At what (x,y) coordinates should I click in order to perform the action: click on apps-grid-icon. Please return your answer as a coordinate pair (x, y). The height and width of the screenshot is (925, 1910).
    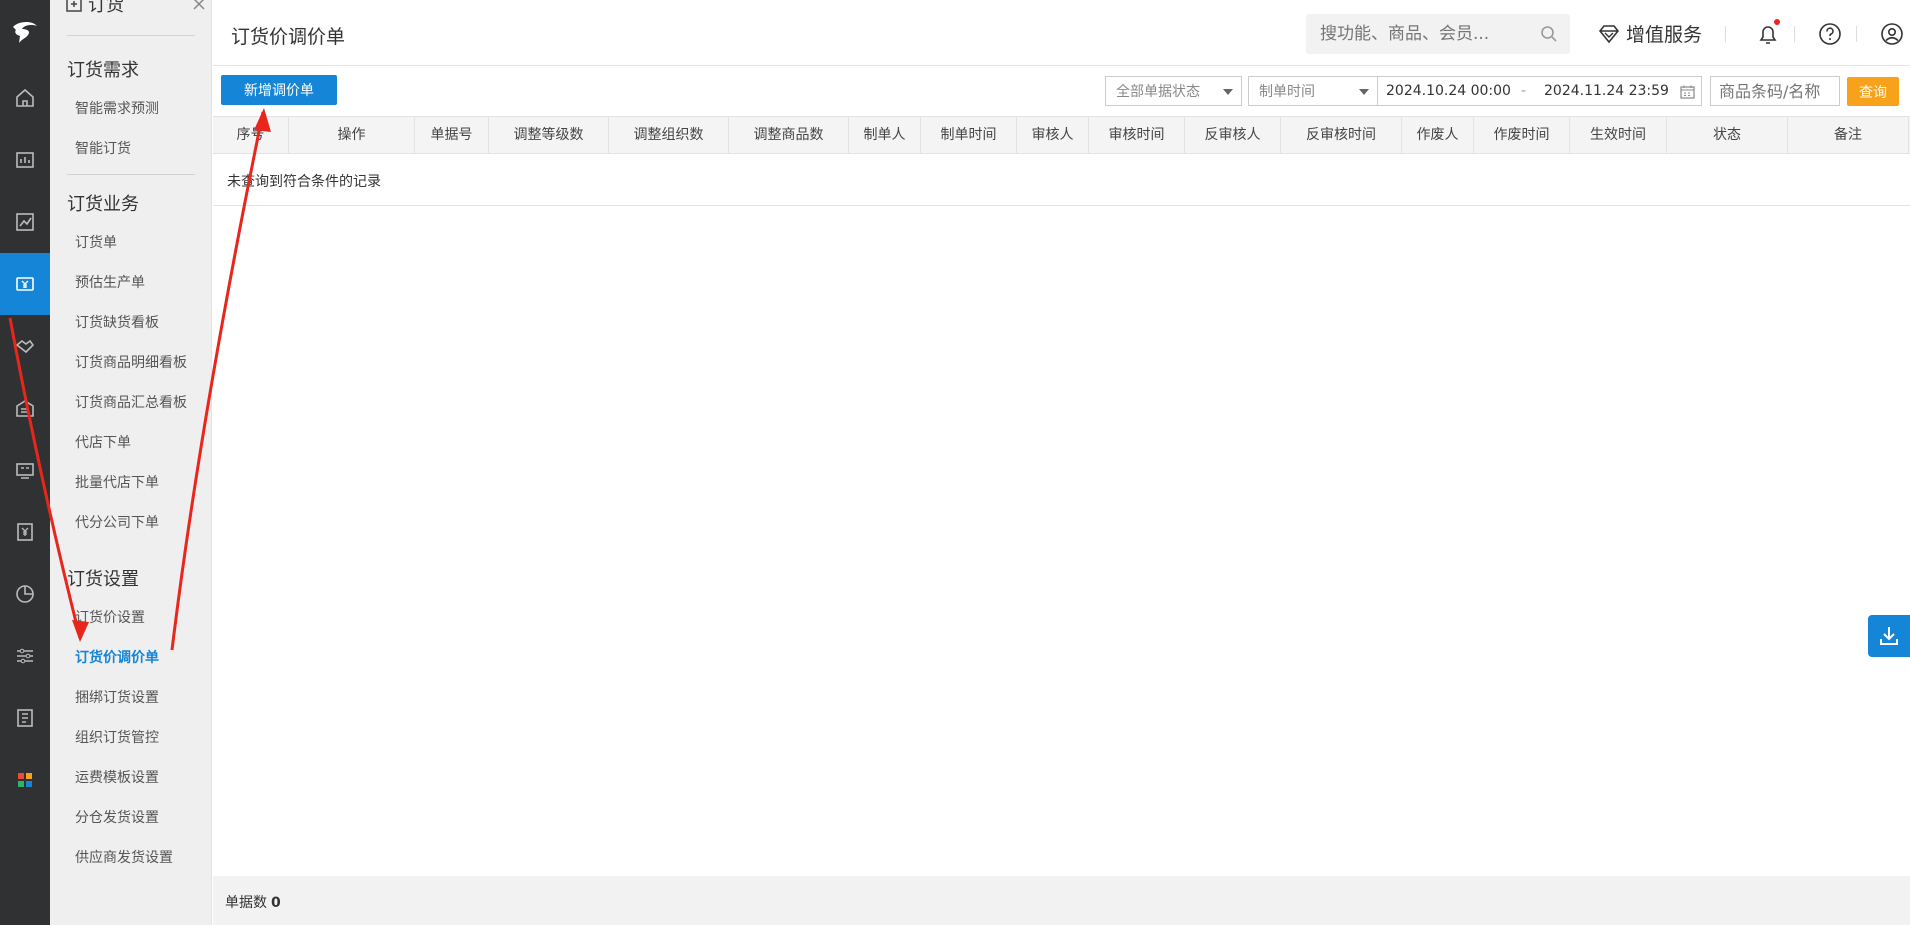
    Looking at the image, I should click on (25, 780).